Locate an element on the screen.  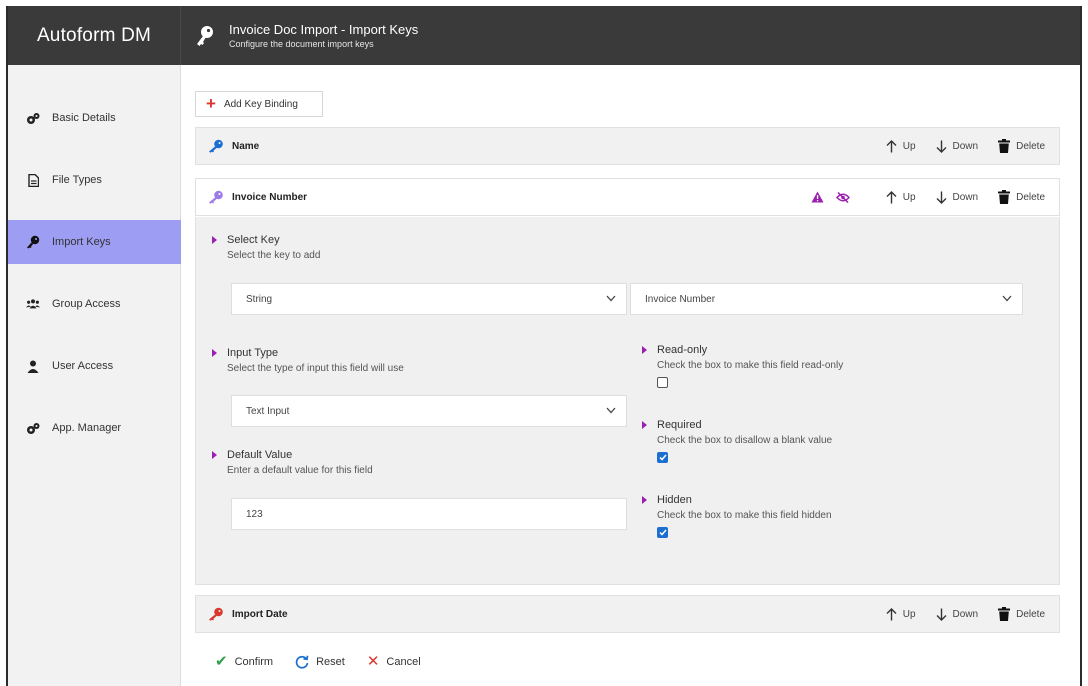
section-title: Default Value is located at coordinates (260, 455).